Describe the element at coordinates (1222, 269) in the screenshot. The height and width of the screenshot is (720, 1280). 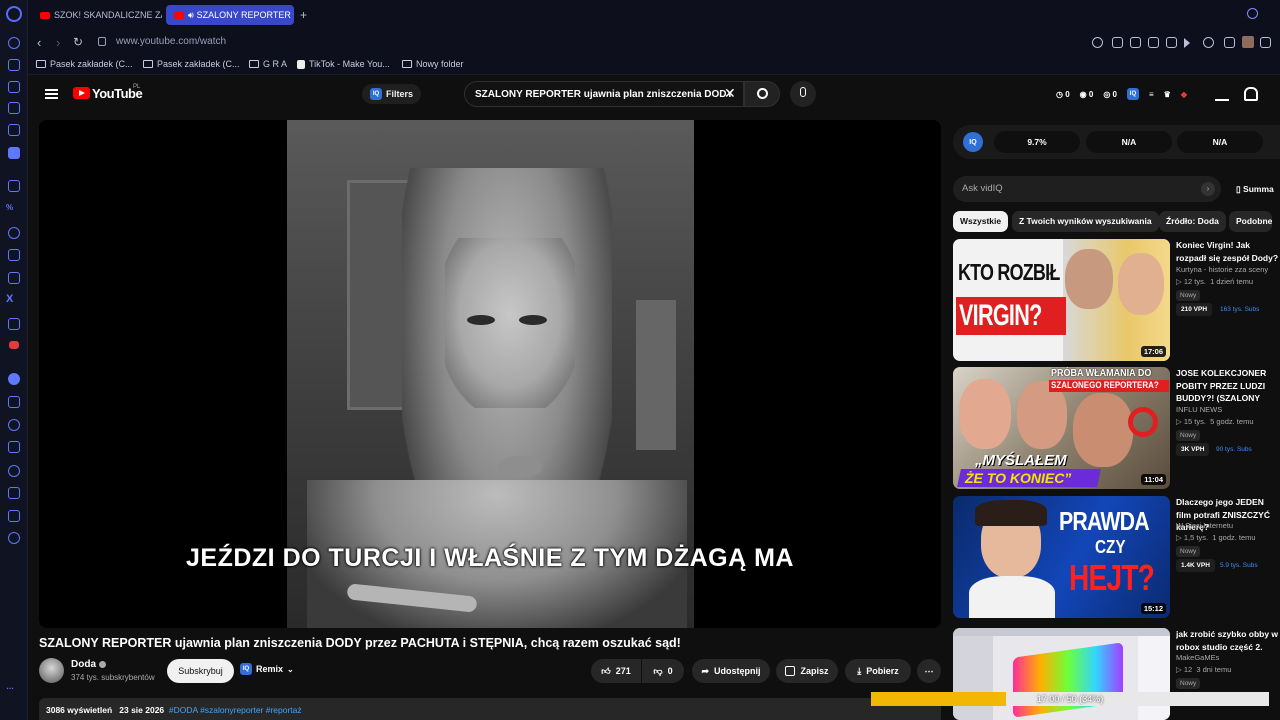
I see `recommendation-channel: Kurtyna - historie zza sceny` at that location.